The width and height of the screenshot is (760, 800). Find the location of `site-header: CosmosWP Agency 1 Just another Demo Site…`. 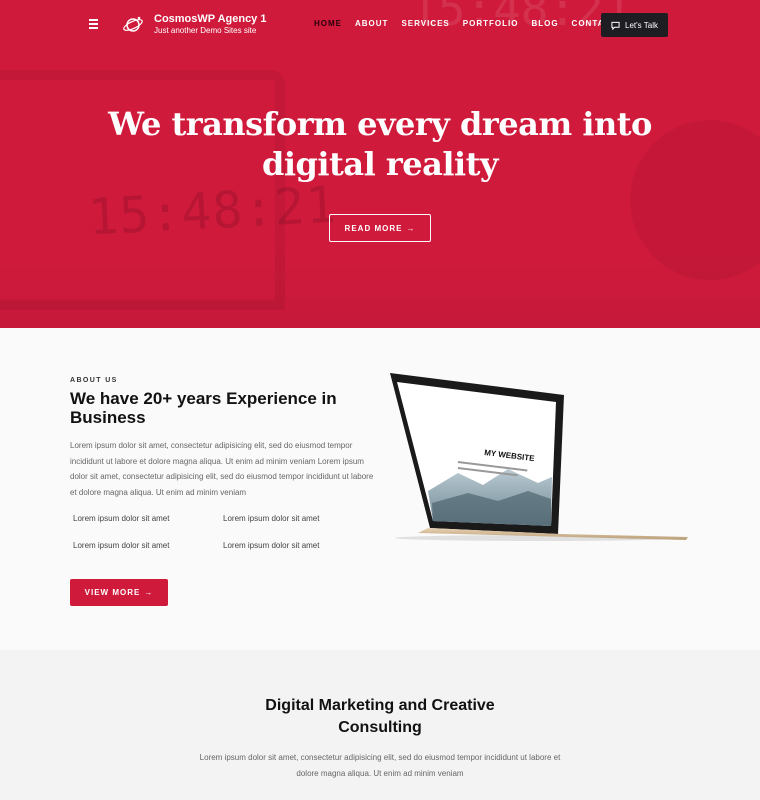

site-header: CosmosWP Agency 1 Just another Demo Site… is located at coordinates (380, 25).